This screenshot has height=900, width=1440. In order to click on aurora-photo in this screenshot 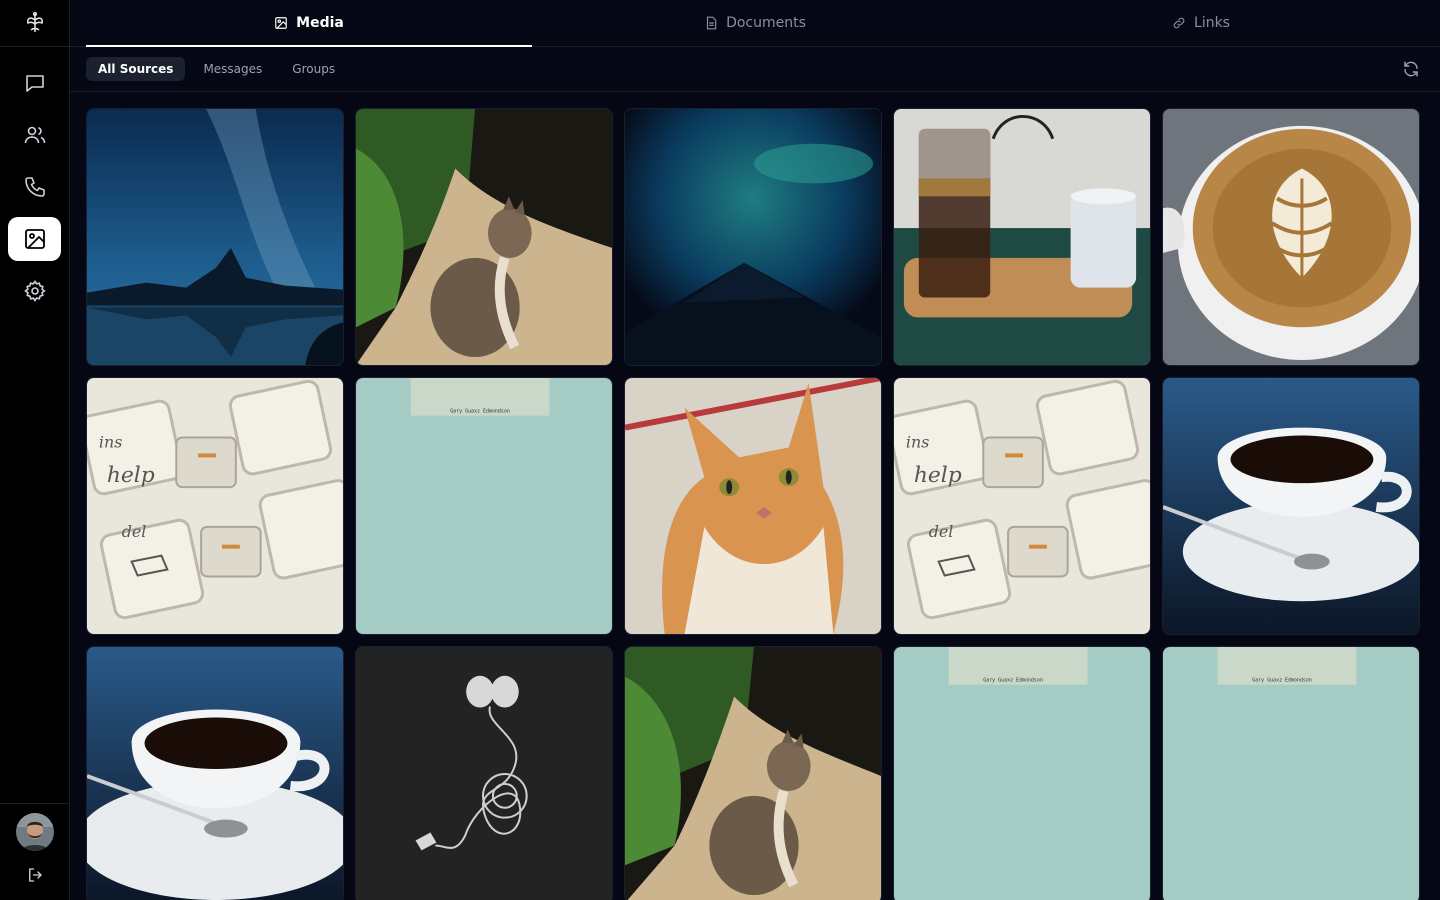, I will do `click(753, 237)`.